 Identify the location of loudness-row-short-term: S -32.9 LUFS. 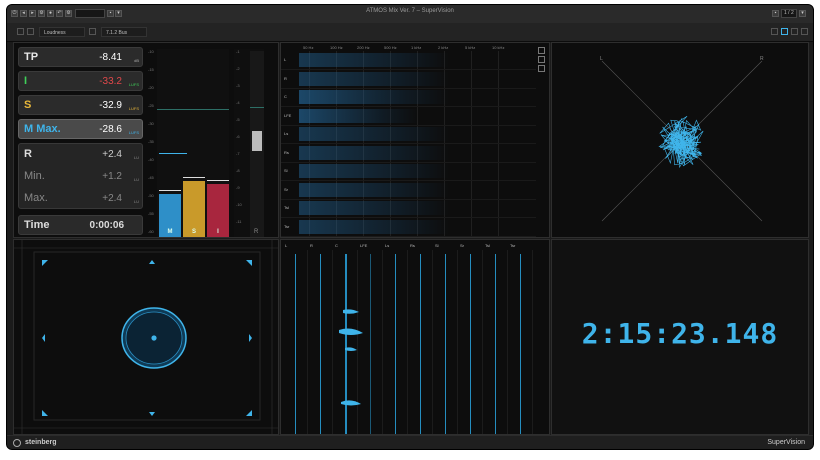
(80, 105).